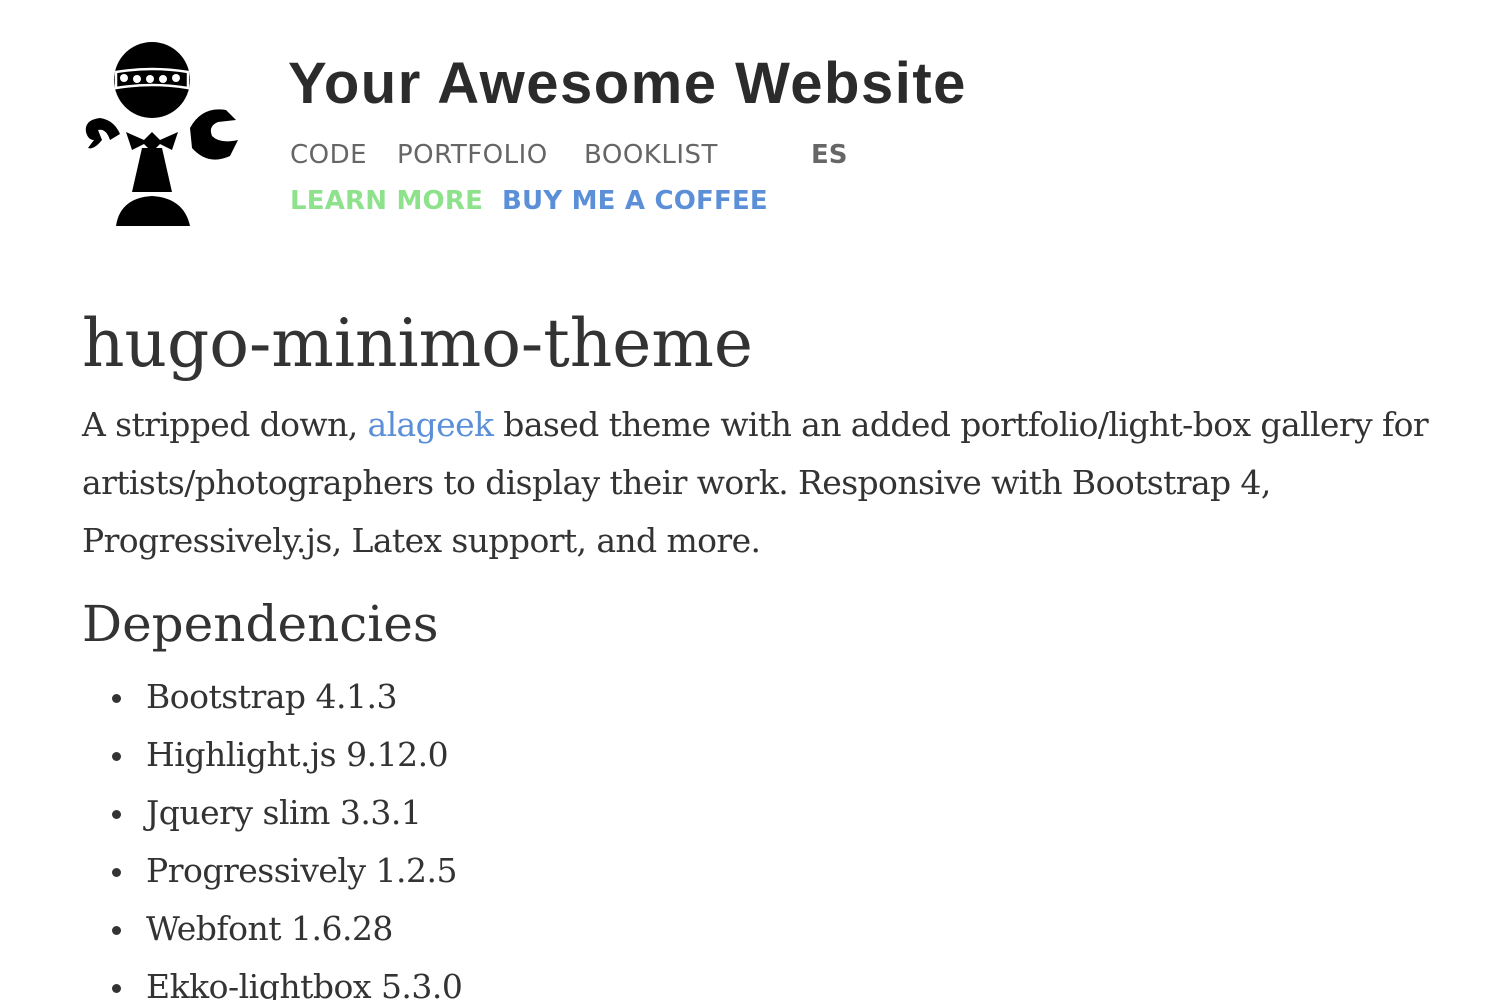 This screenshot has width=1500, height=1000. Describe the element at coordinates (286, 929) in the screenshot. I see `list-item: Webfont 1.6.28` at that location.